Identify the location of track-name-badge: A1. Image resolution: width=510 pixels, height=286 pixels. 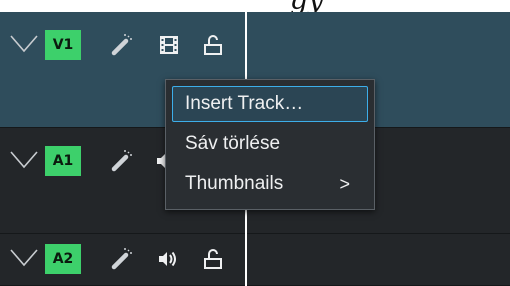
(63, 161).